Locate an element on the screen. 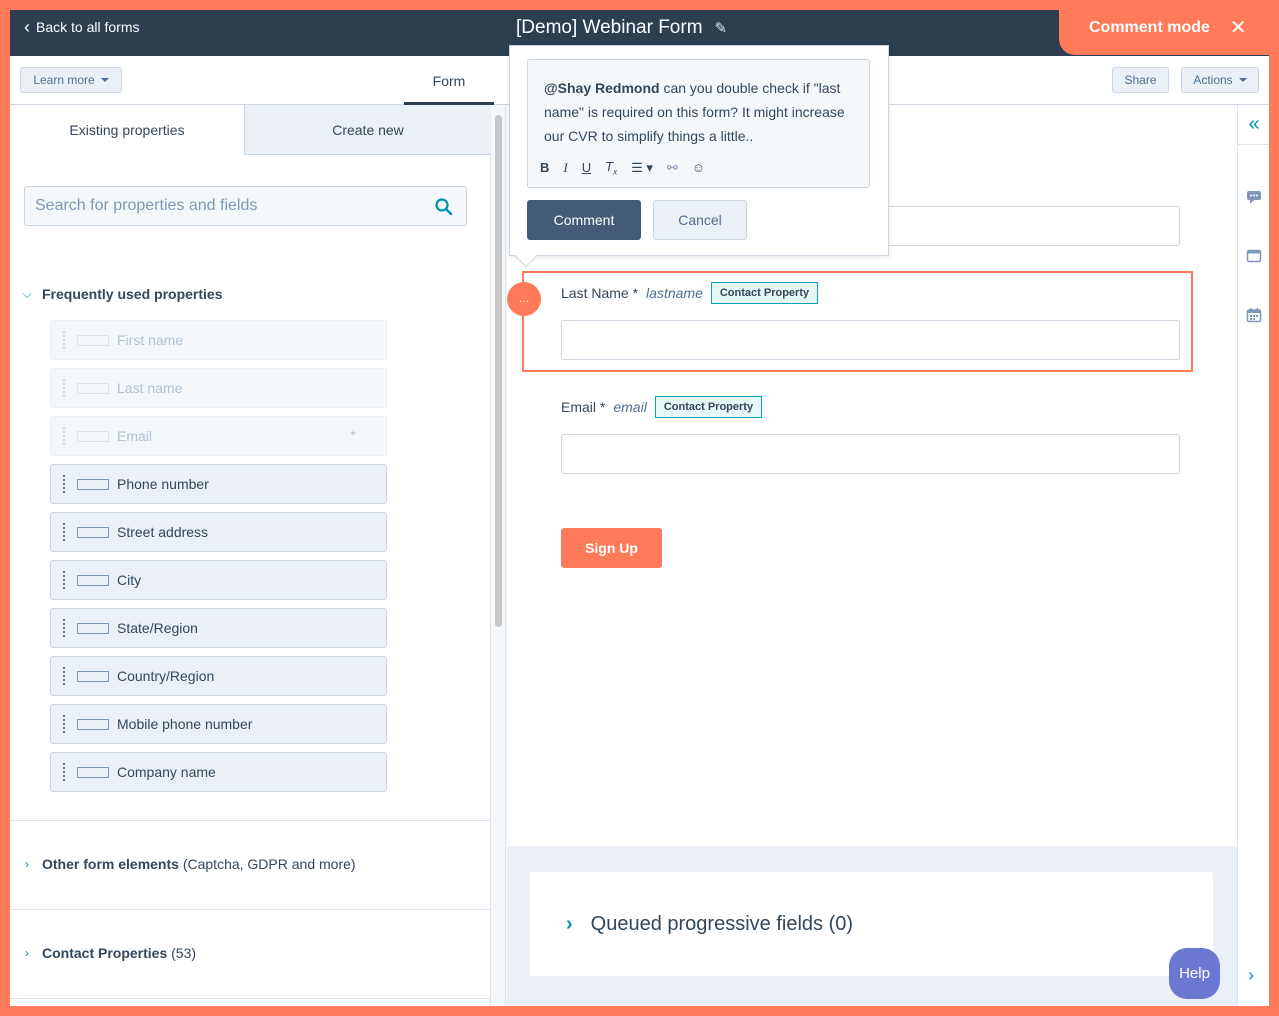 The height and width of the screenshot is (1016, 1279). property-label: First name is located at coordinates (150, 340).